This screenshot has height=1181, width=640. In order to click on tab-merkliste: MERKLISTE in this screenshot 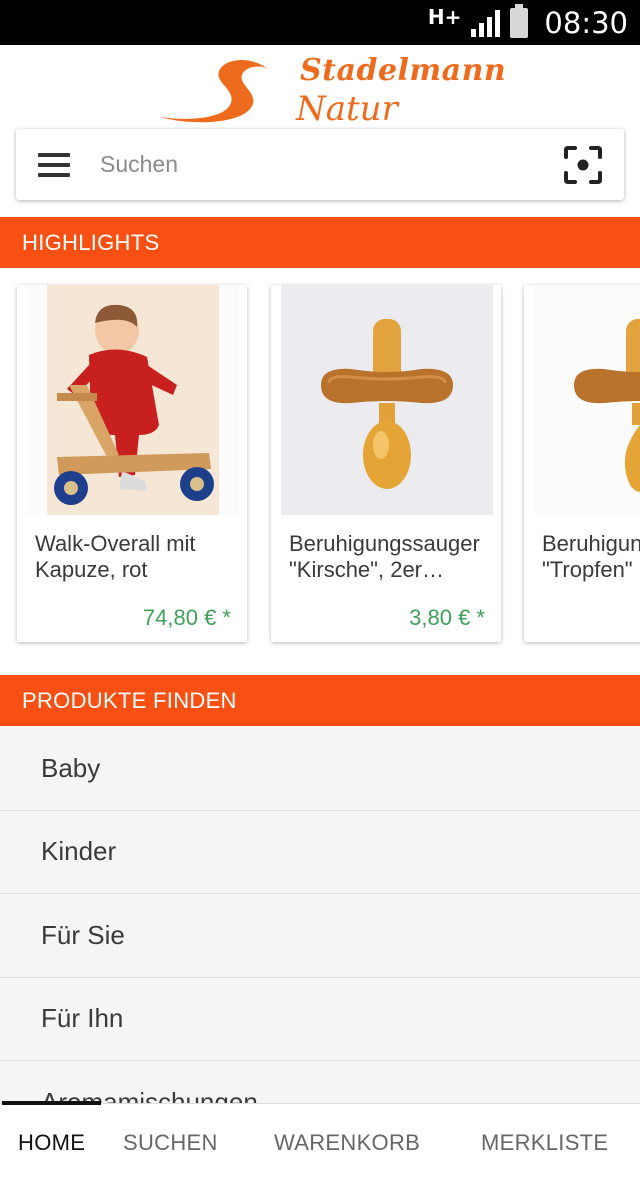, I will do `click(544, 1143)`.